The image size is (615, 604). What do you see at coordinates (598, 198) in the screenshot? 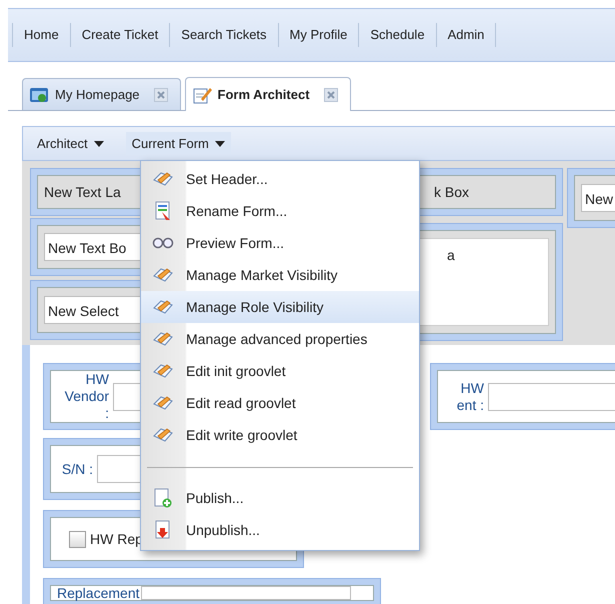
I see `text-field: New` at bounding box center [598, 198].